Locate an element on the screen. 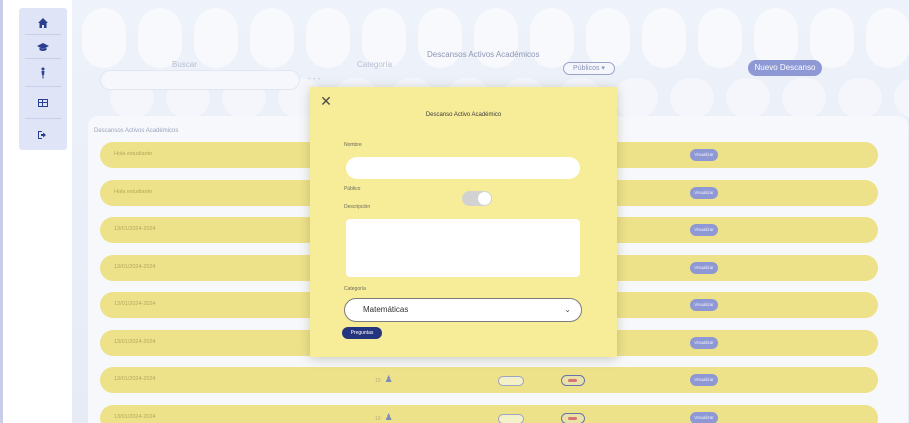 Image resolution: width=909 pixels, height=423 pixels. public-toggle is located at coordinates (477, 198).